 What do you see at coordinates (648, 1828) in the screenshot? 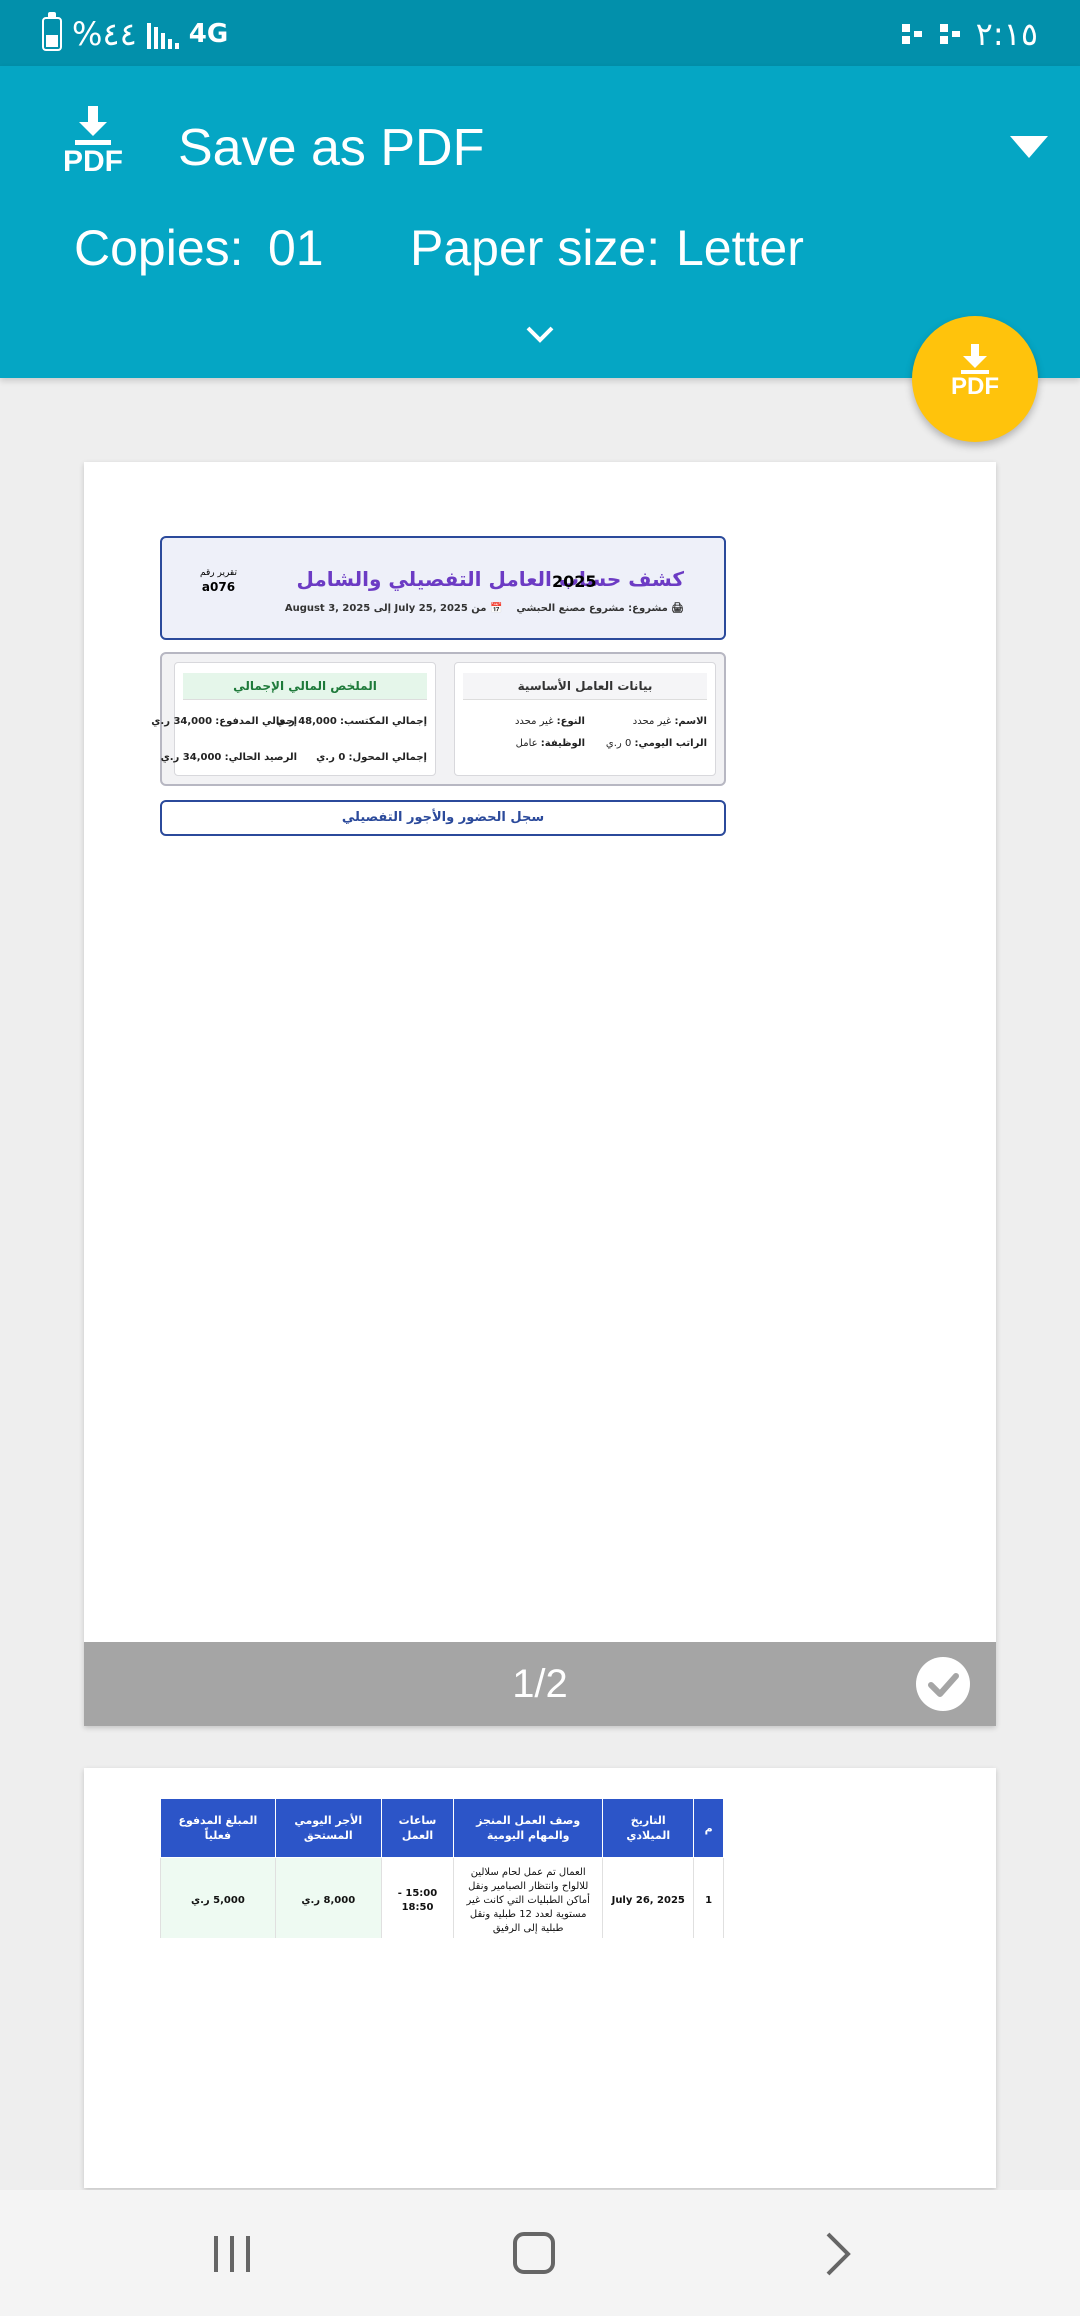
I see `col-date: التاريخ الميلادي` at bounding box center [648, 1828].